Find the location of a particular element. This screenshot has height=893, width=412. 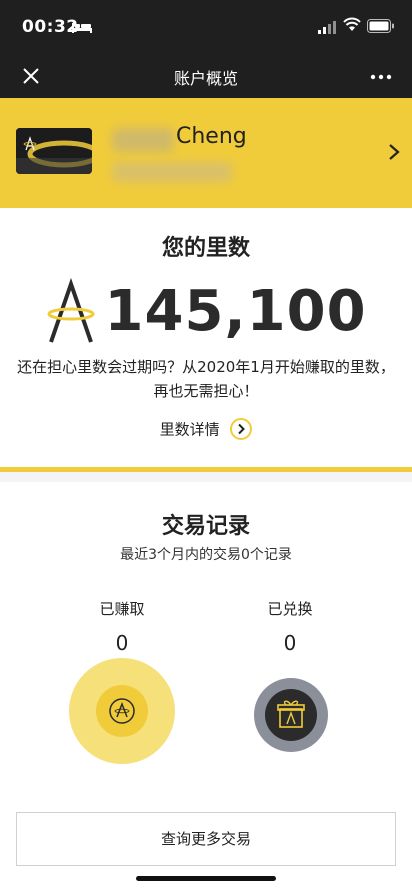

redeemed-label: 已兑换 is located at coordinates (290, 609).